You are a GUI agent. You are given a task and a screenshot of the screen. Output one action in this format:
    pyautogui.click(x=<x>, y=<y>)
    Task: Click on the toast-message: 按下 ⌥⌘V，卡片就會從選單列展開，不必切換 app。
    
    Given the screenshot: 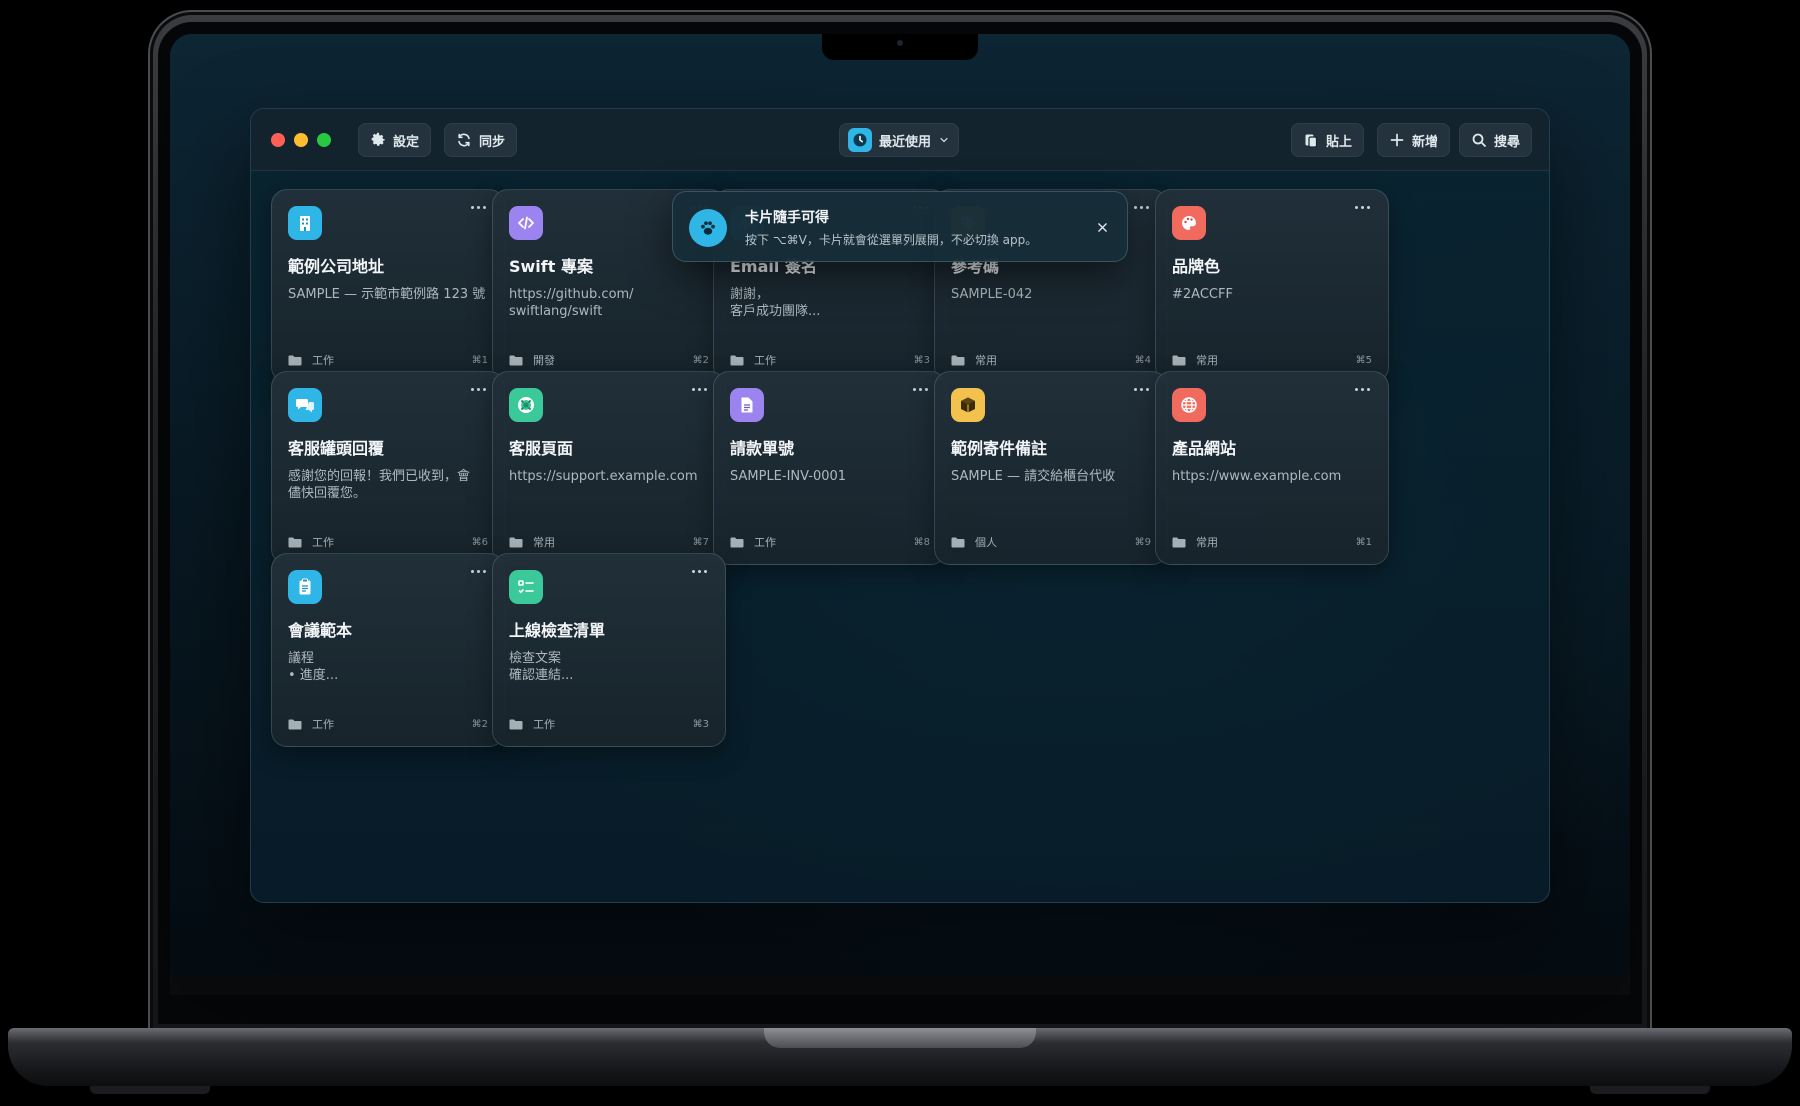 What is the action you would take?
    pyautogui.click(x=891, y=240)
    